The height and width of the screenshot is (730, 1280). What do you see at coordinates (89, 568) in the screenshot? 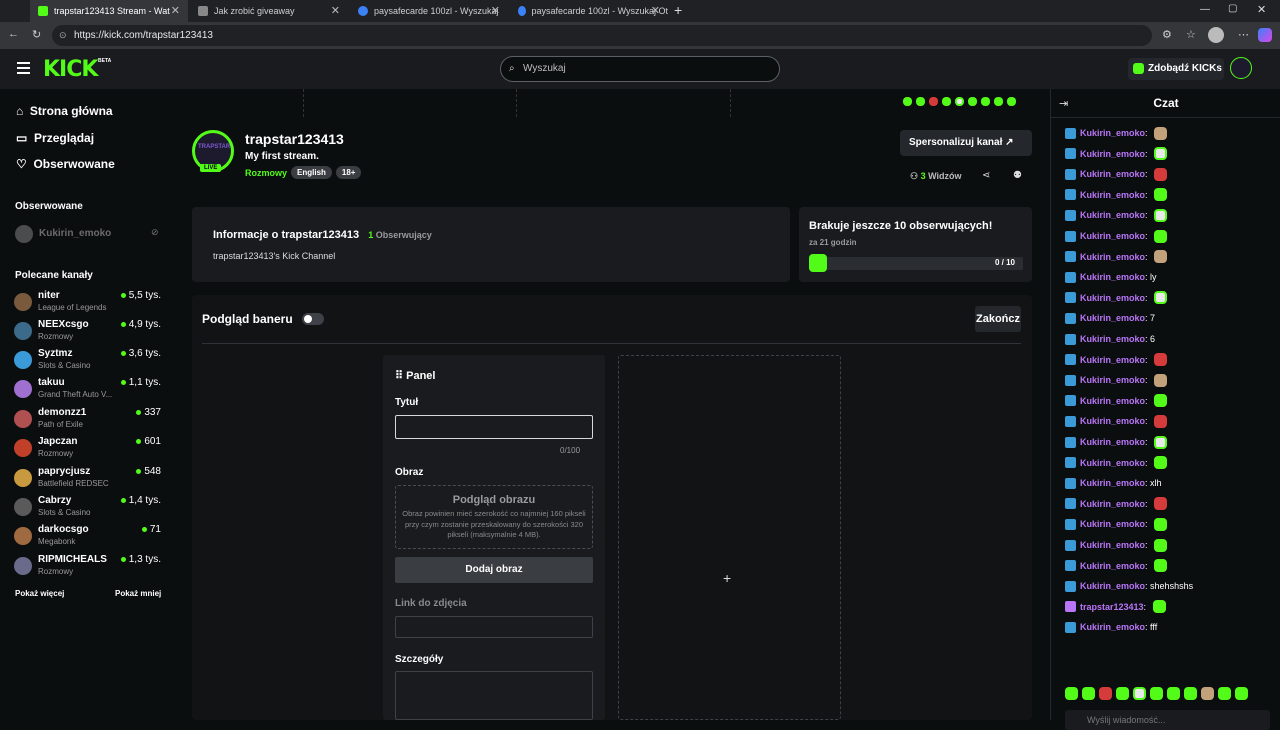
I see `recommended-channel: RIPMICHEALS Rozmowy 1,3 tys.` at bounding box center [89, 568].